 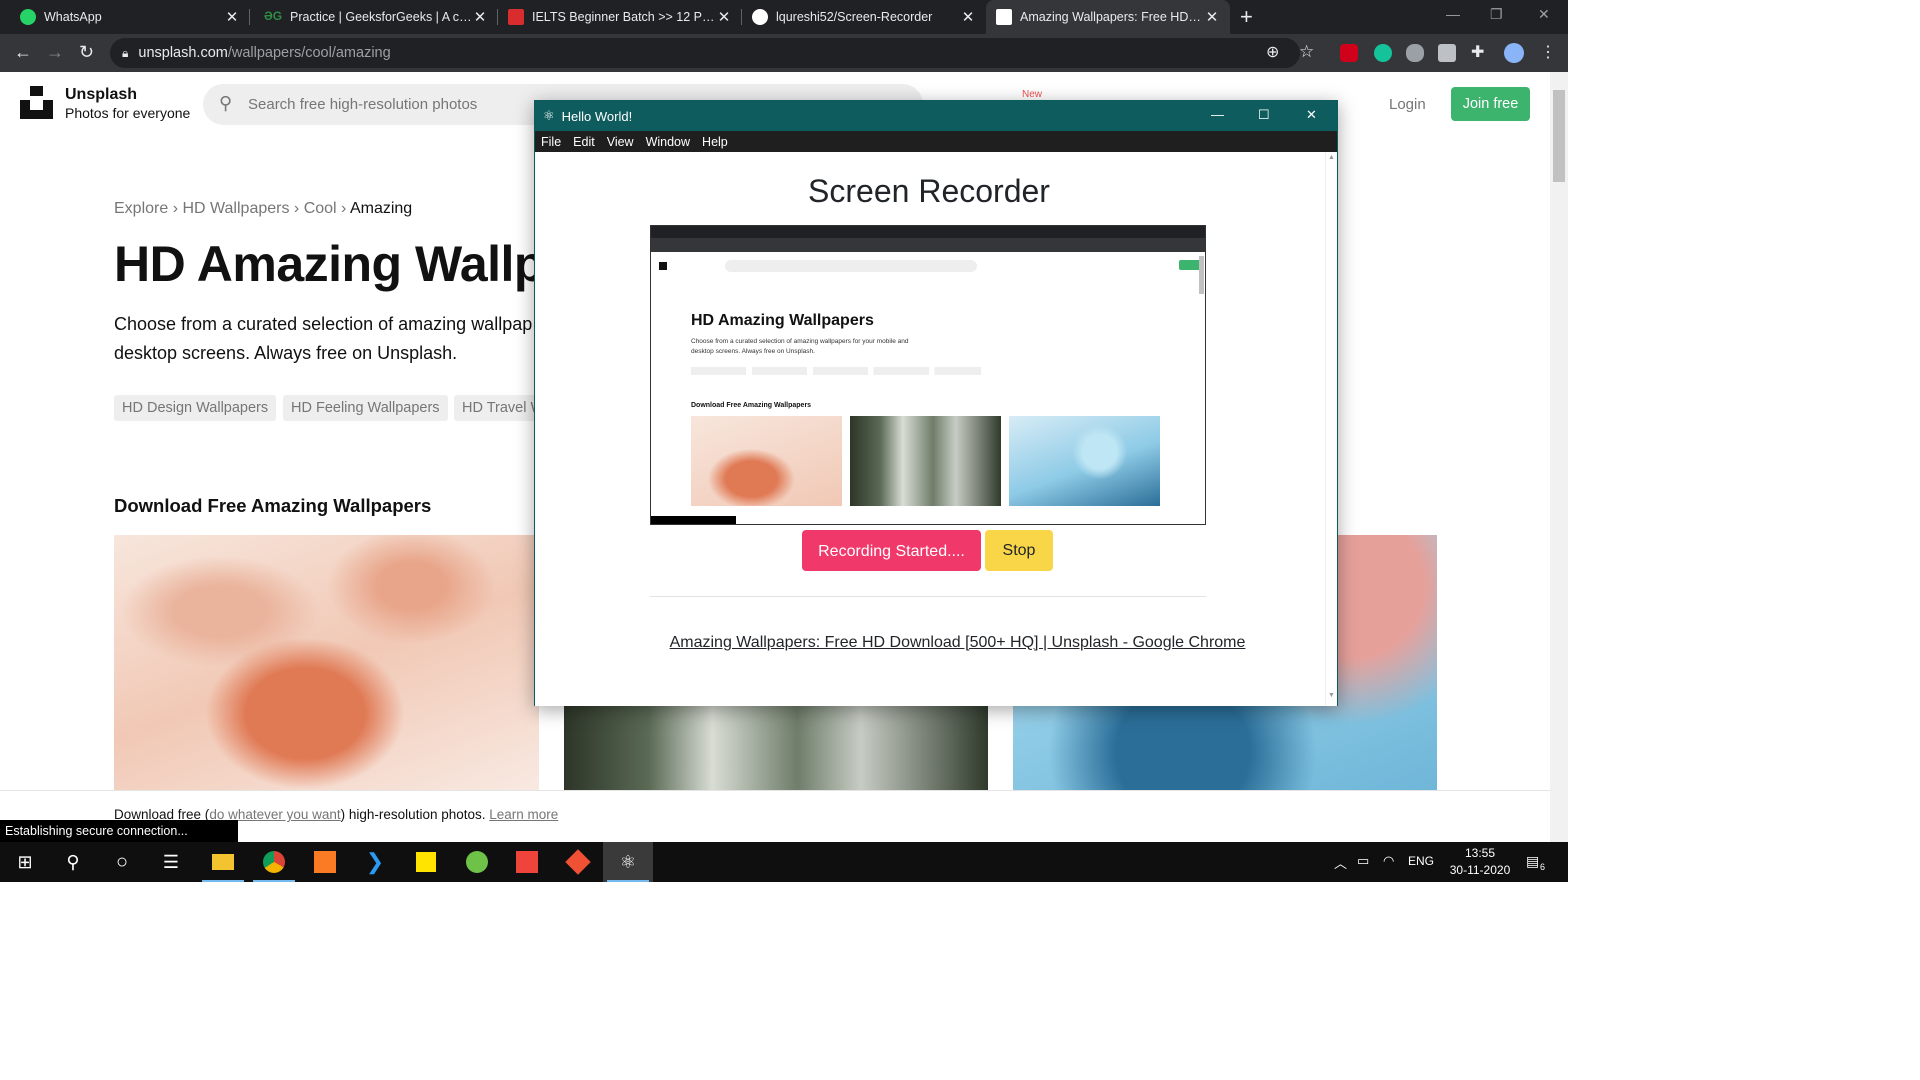 What do you see at coordinates (1331, 157) in the screenshot?
I see `scroll-up-icon: ▲` at bounding box center [1331, 157].